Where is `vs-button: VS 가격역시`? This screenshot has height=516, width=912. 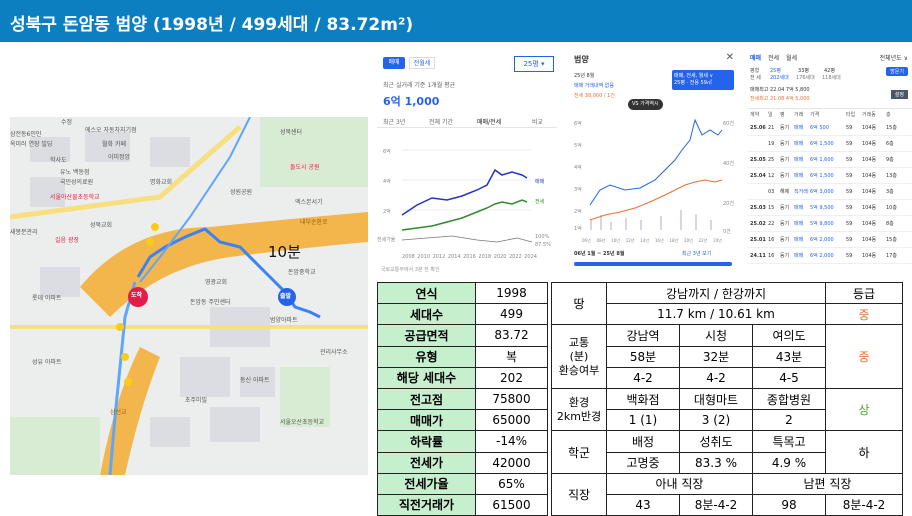 vs-button: VS 가격역시 is located at coordinates (645, 104).